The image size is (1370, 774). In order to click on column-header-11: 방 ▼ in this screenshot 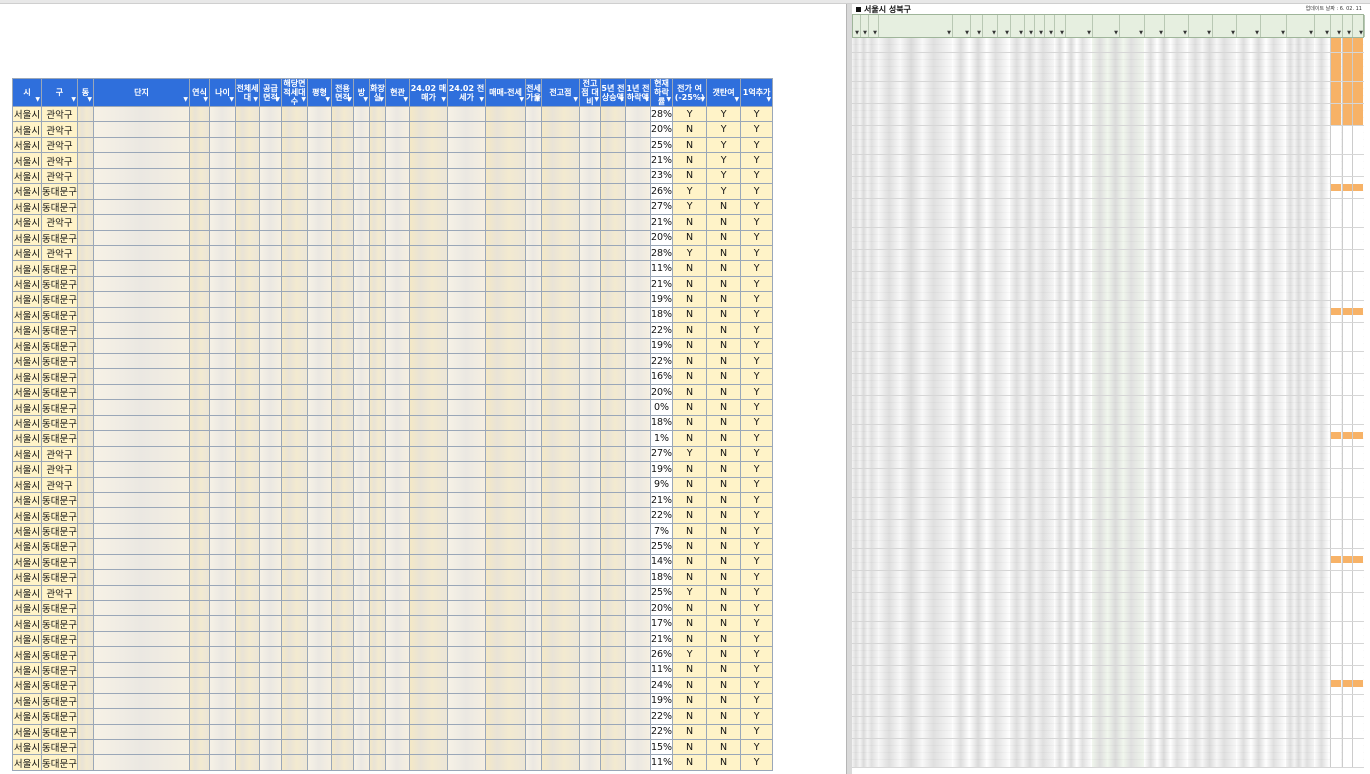, I will do `click(361, 92)`.